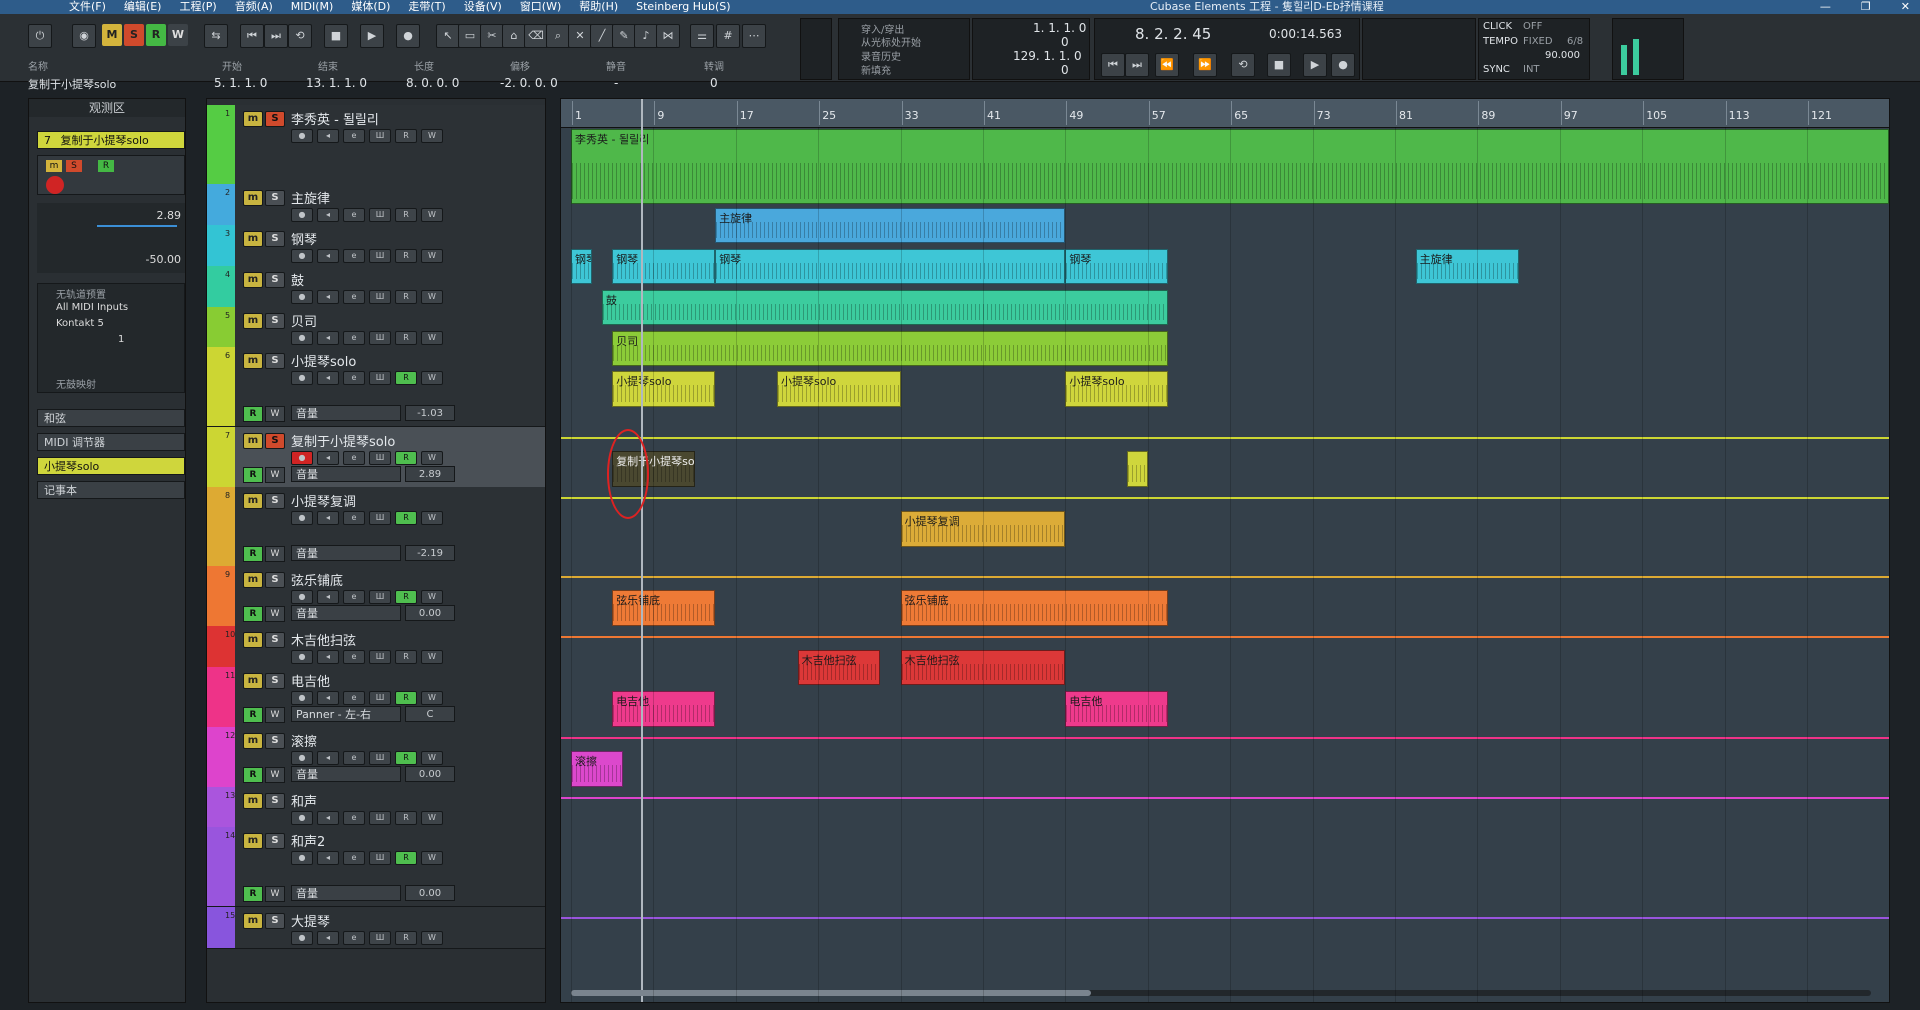 The width and height of the screenshot is (1920, 1010). Describe the element at coordinates (304, 238) in the screenshot. I see `track-name: 钢琴` at that location.